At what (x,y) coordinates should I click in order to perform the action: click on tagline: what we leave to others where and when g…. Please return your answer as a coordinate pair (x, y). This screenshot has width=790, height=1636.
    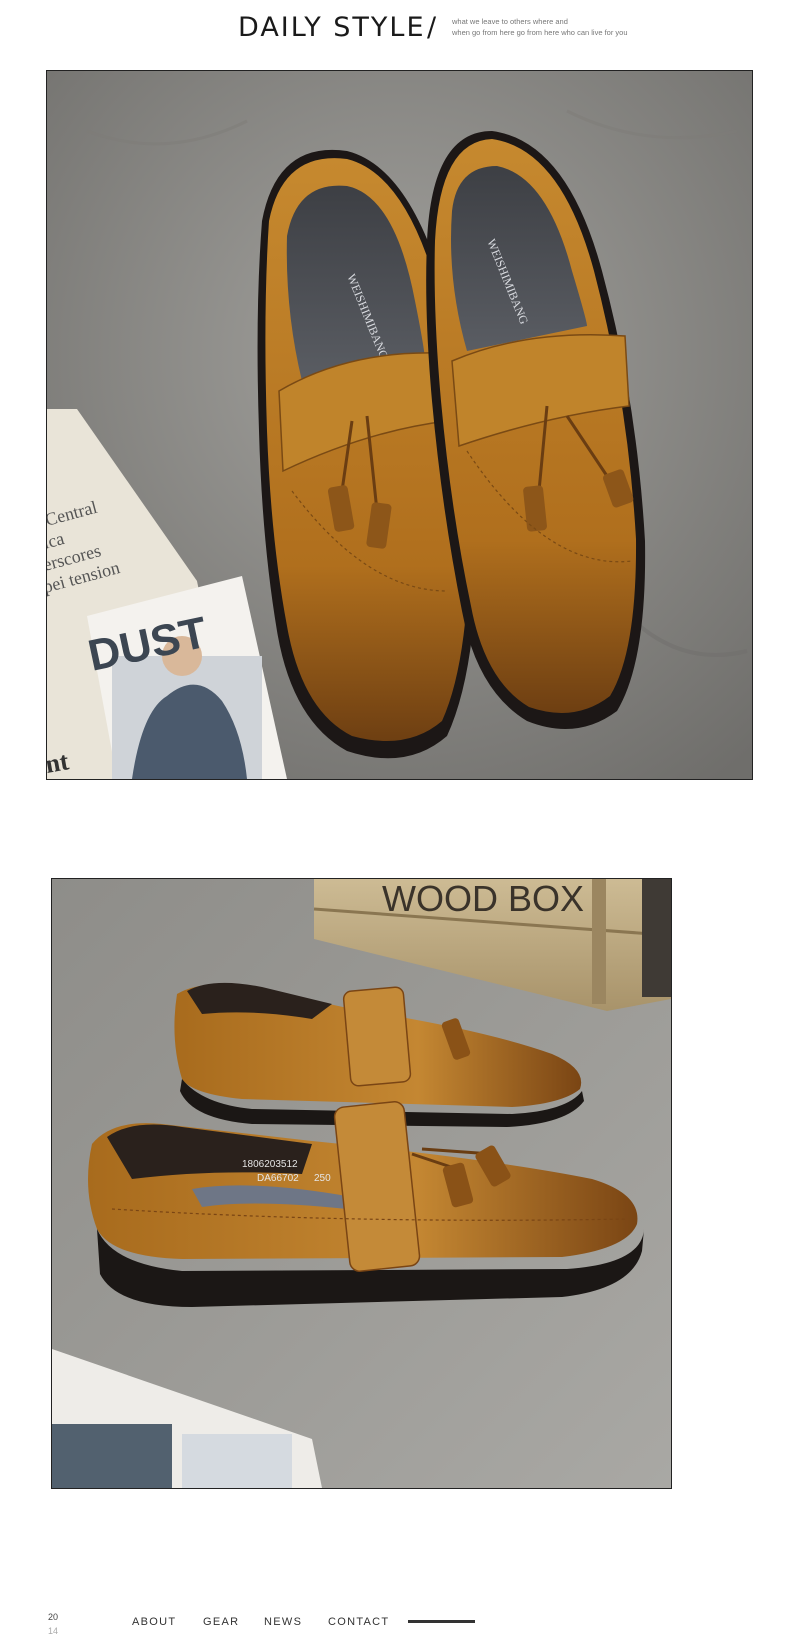
    Looking at the image, I should click on (602, 27).